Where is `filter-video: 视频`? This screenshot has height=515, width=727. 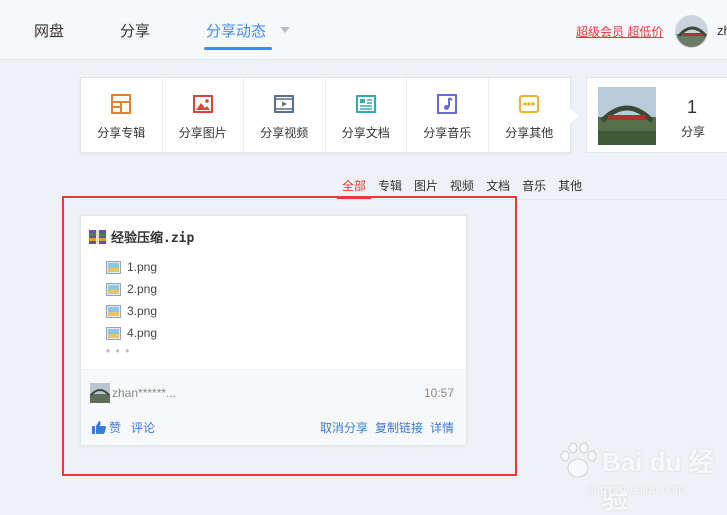
filter-video: 视频 is located at coordinates (462, 185).